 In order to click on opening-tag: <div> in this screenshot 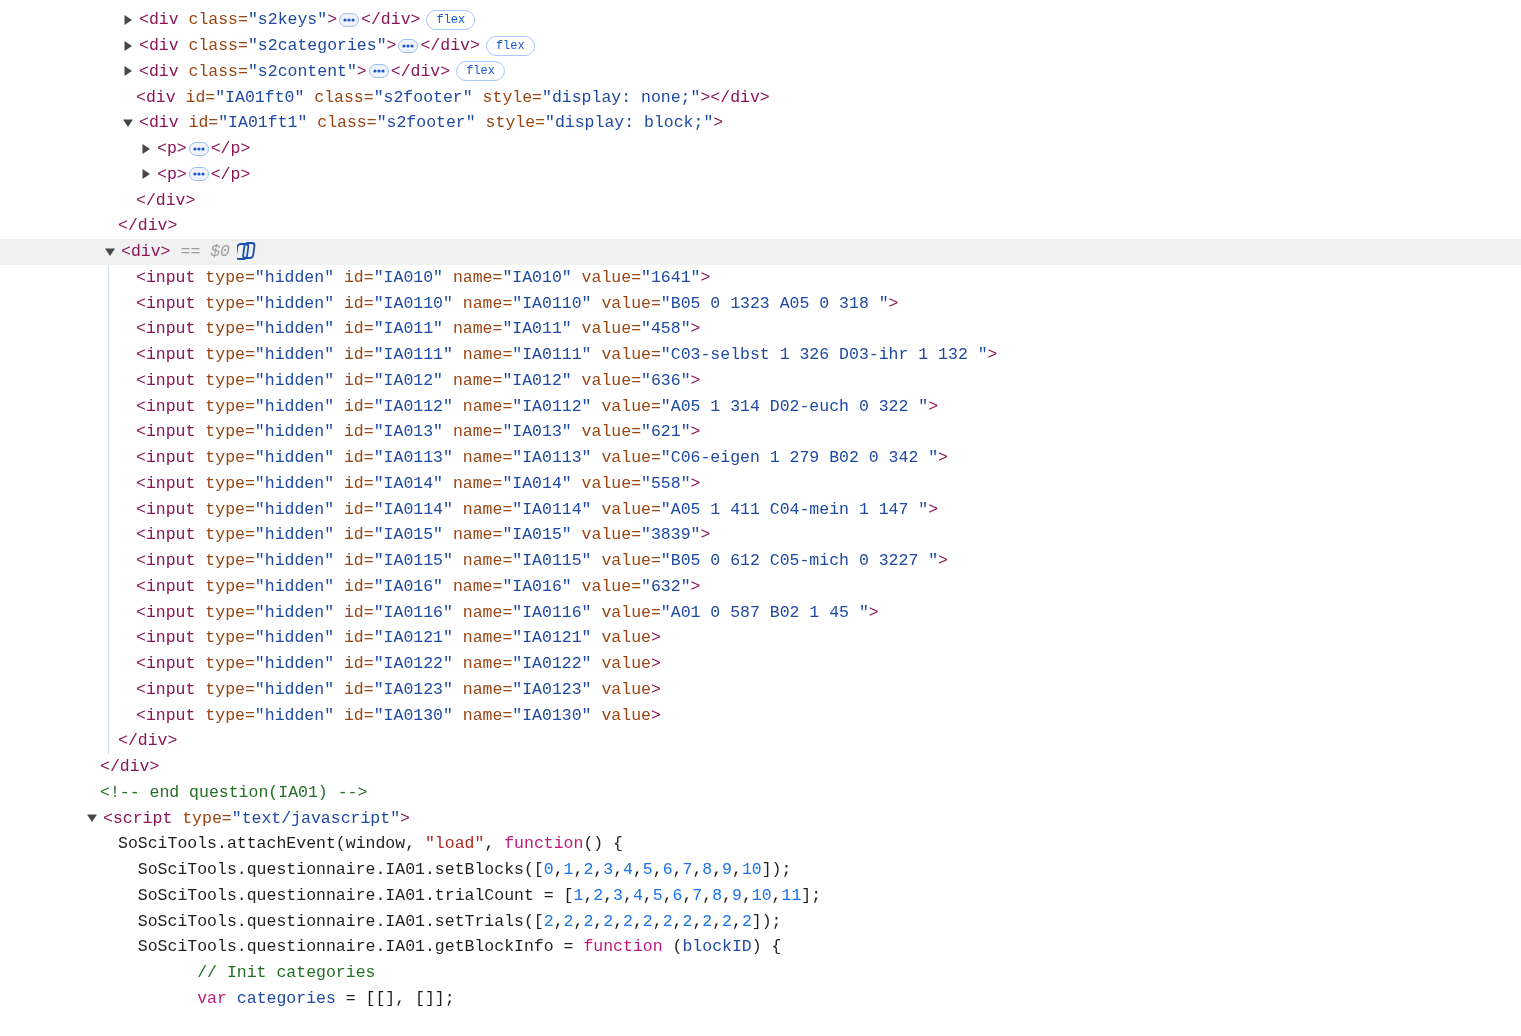, I will do `click(146, 252)`.